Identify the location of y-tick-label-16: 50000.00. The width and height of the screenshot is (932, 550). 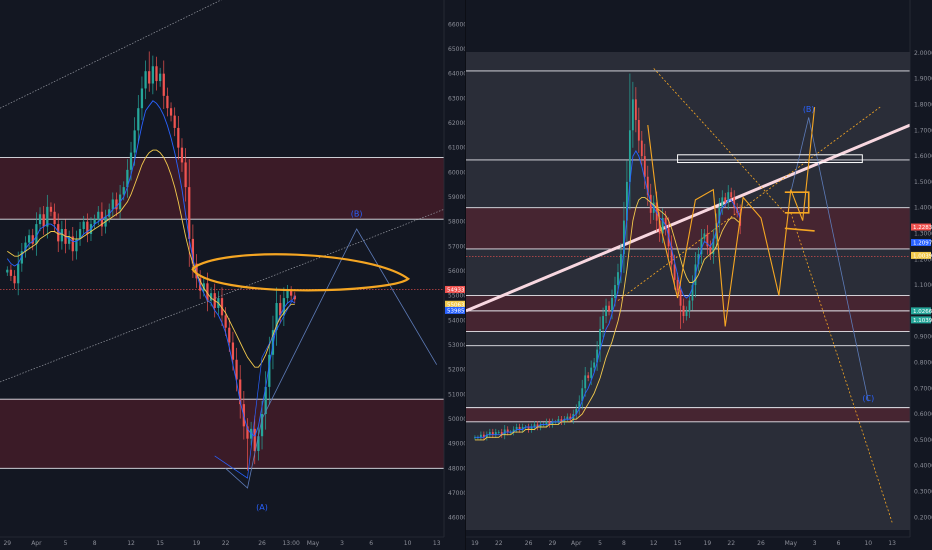
(457, 419).